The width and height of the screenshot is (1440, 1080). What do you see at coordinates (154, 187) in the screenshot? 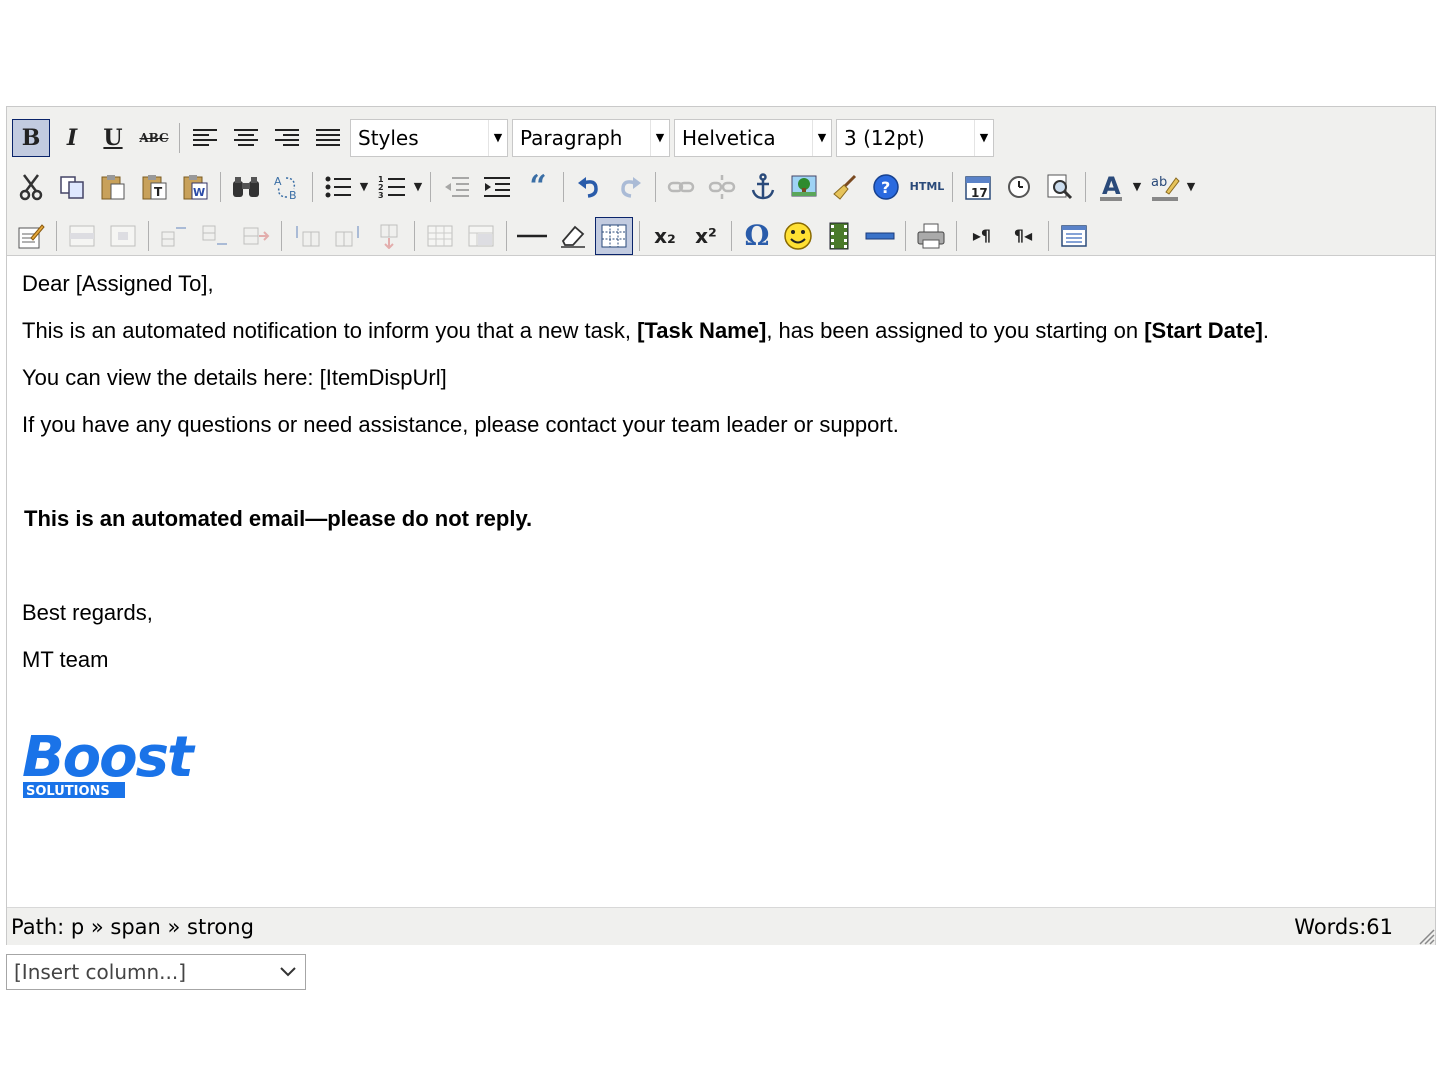
I see `paste-text-button: T` at bounding box center [154, 187].